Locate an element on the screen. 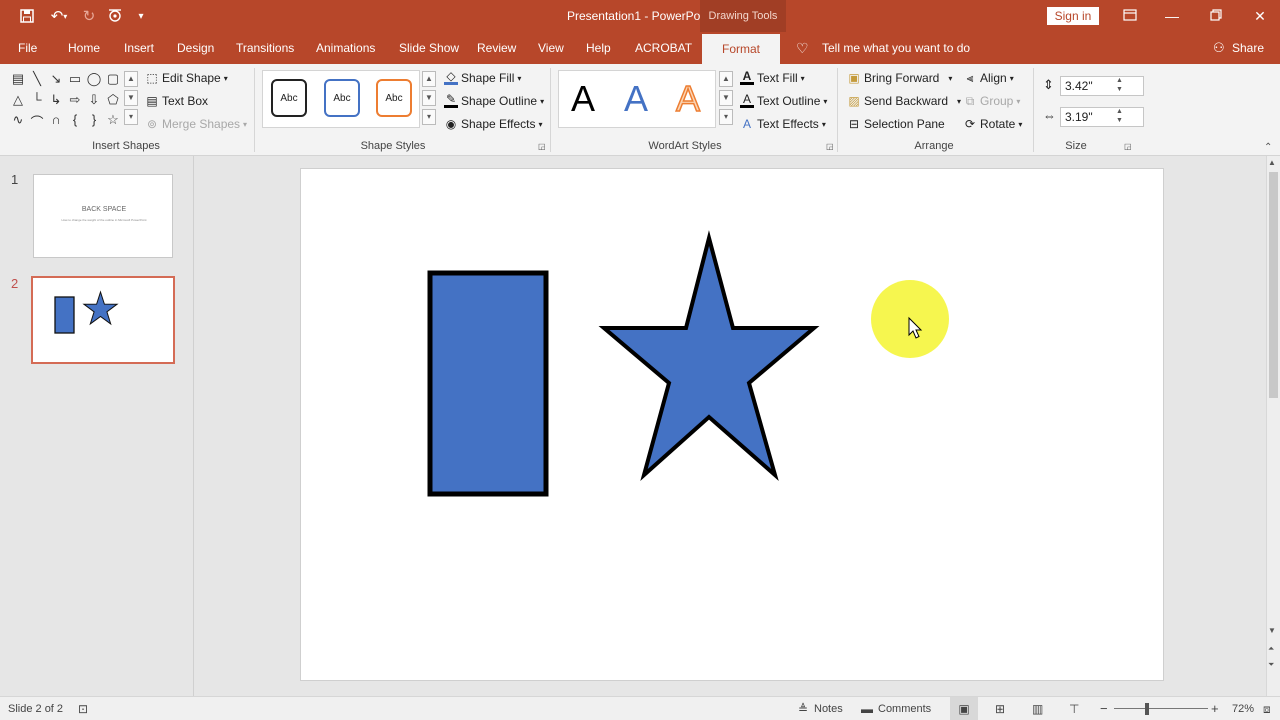 This screenshot has width=1280, height=720. rectangle-shape-icon: ▭ is located at coordinates (75, 79).